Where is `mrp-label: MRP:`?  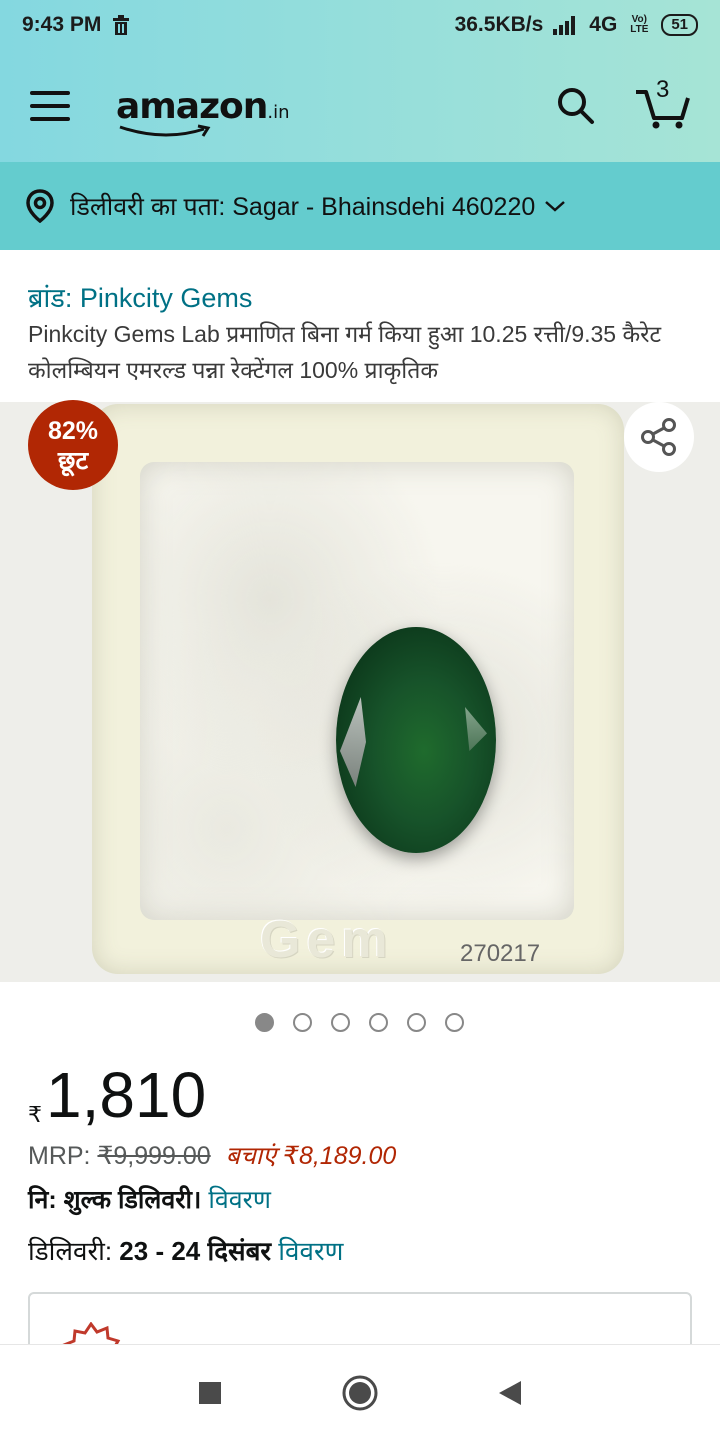 mrp-label: MRP: is located at coordinates (59, 1156).